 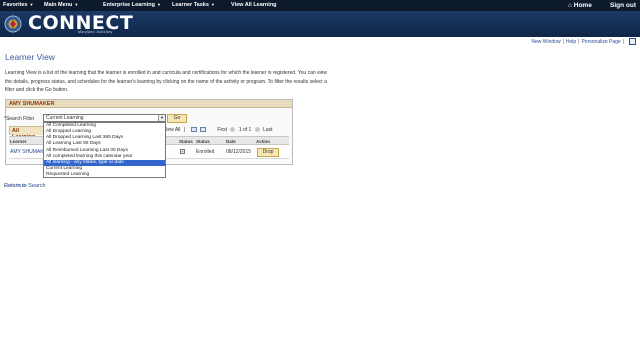 I want to click on view-all-learning-label: View All Learning, so click(x=254, y=5).